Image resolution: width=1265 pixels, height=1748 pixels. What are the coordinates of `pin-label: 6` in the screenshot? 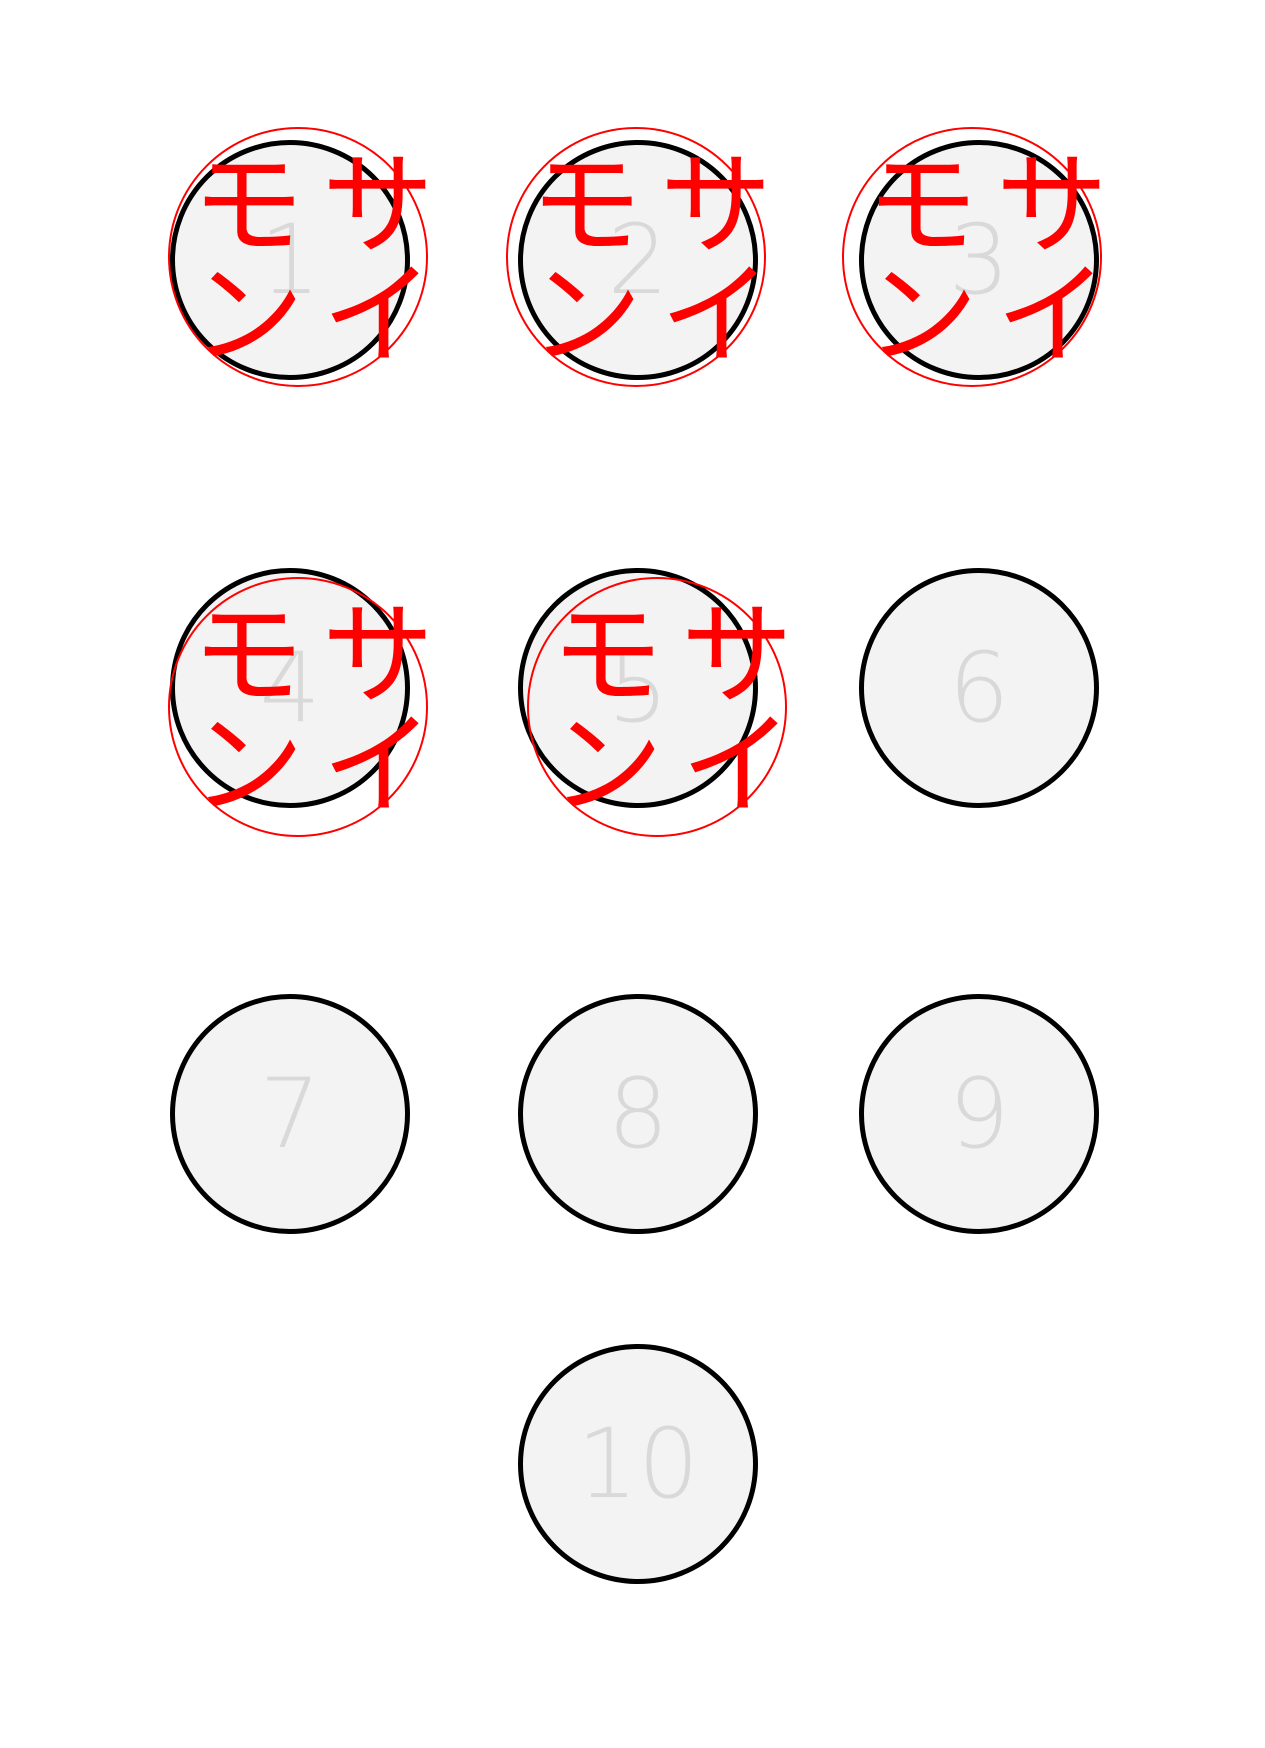 It's located at (979, 688).